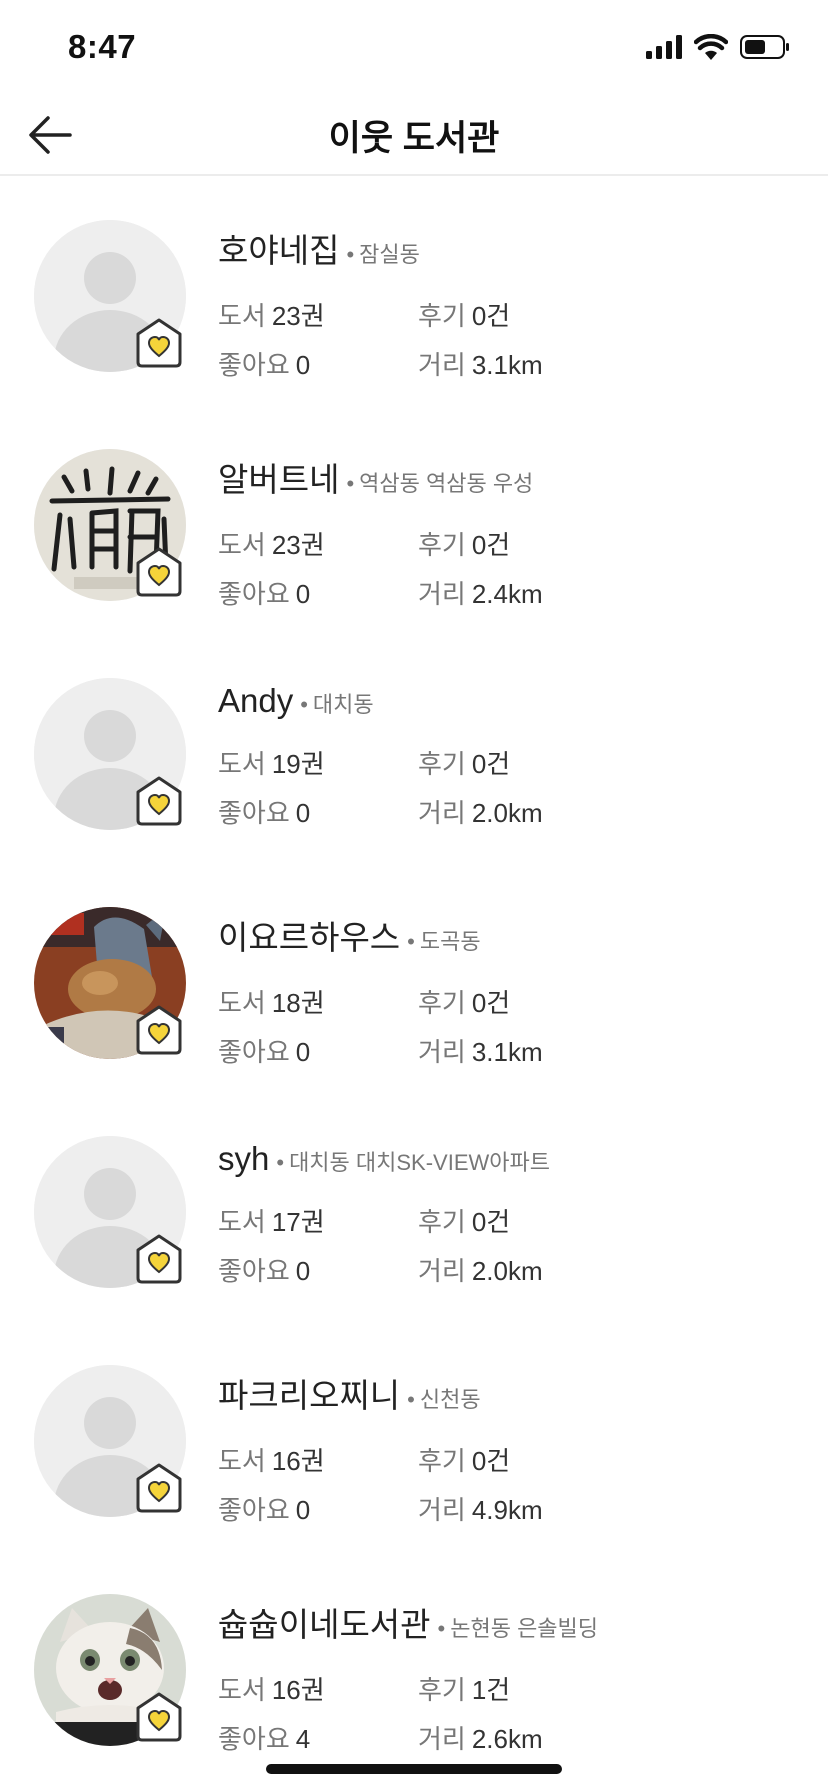  Describe the element at coordinates (309, 937) in the screenshot. I see `library-name: 이요르하우스` at that location.